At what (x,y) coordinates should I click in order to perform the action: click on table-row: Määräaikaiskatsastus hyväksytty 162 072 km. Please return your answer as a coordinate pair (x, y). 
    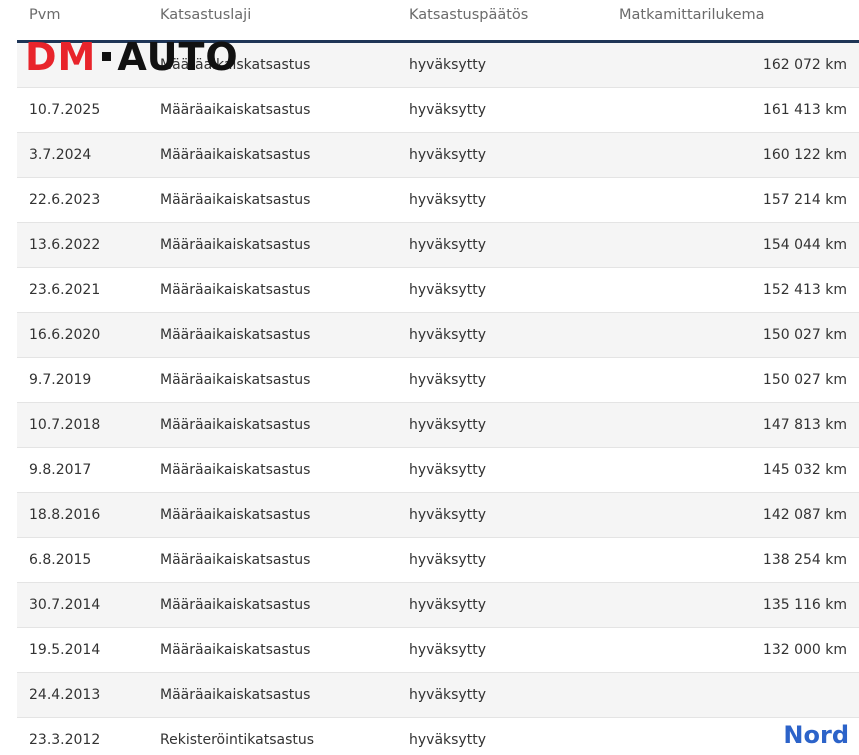
    Looking at the image, I should click on (438, 65).